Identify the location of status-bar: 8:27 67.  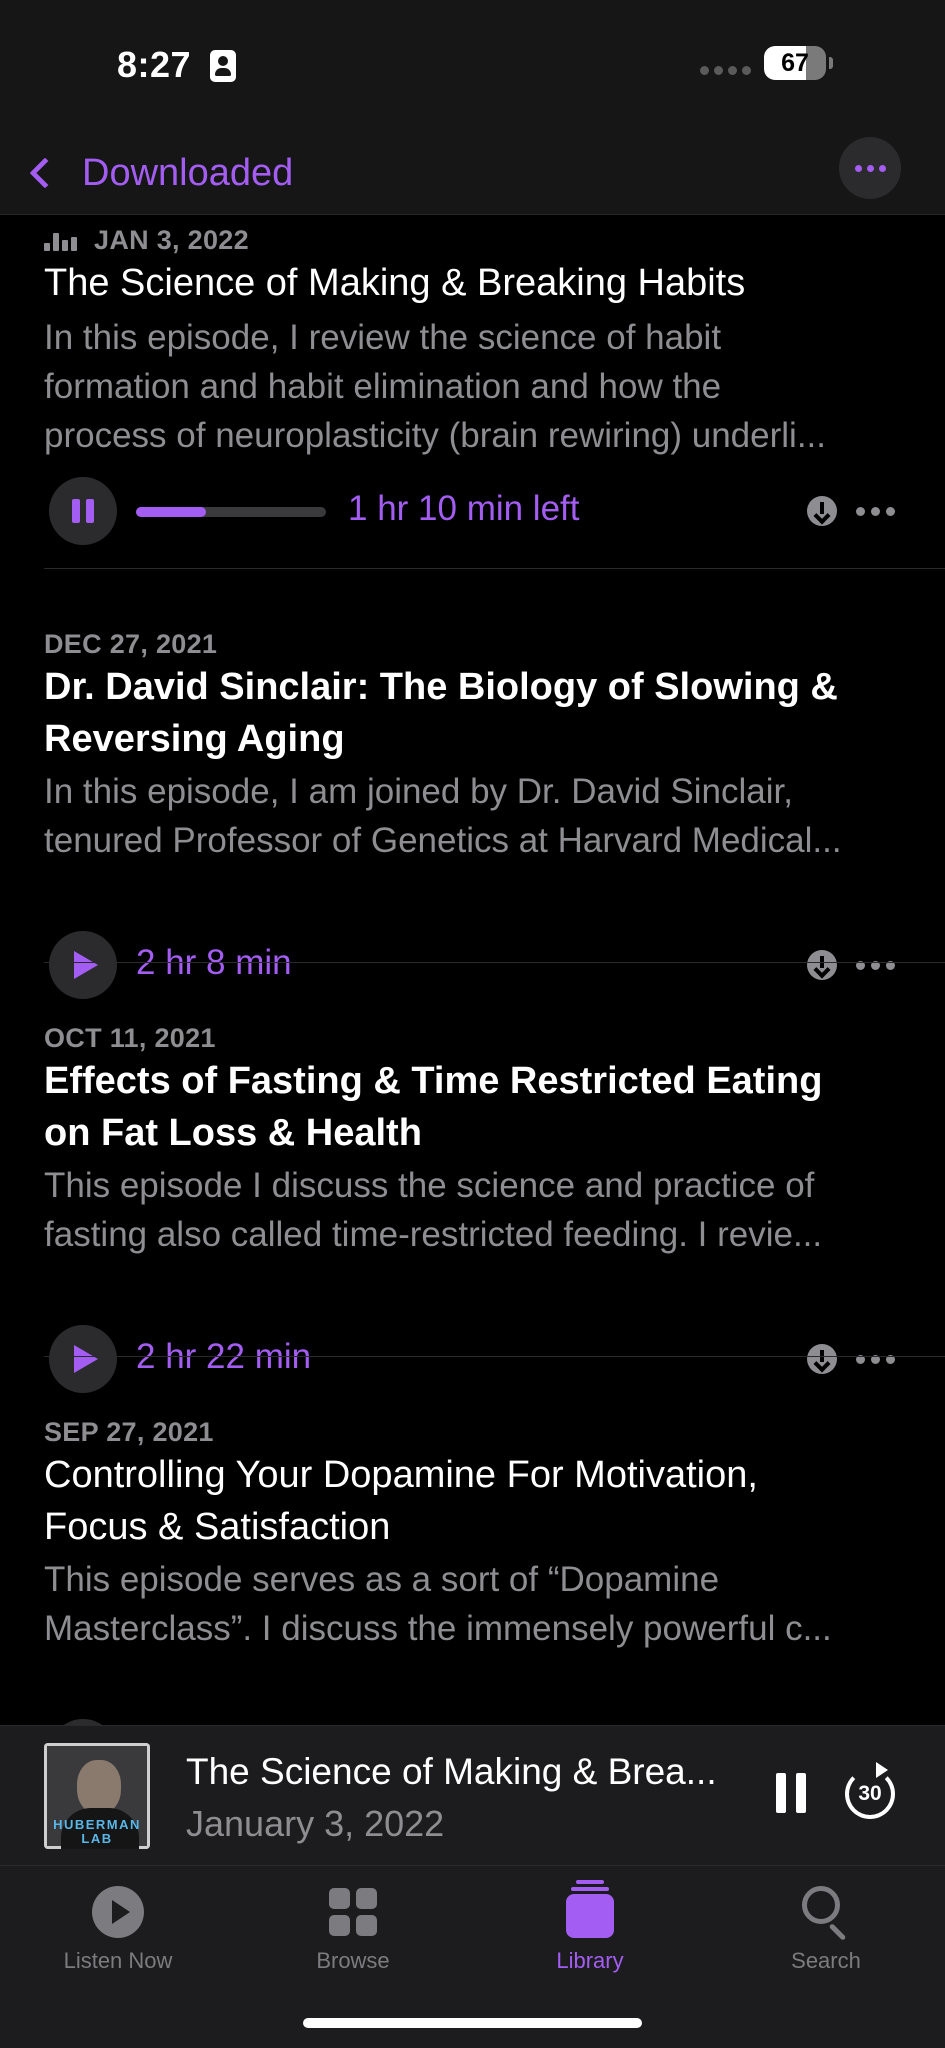
(472, 65).